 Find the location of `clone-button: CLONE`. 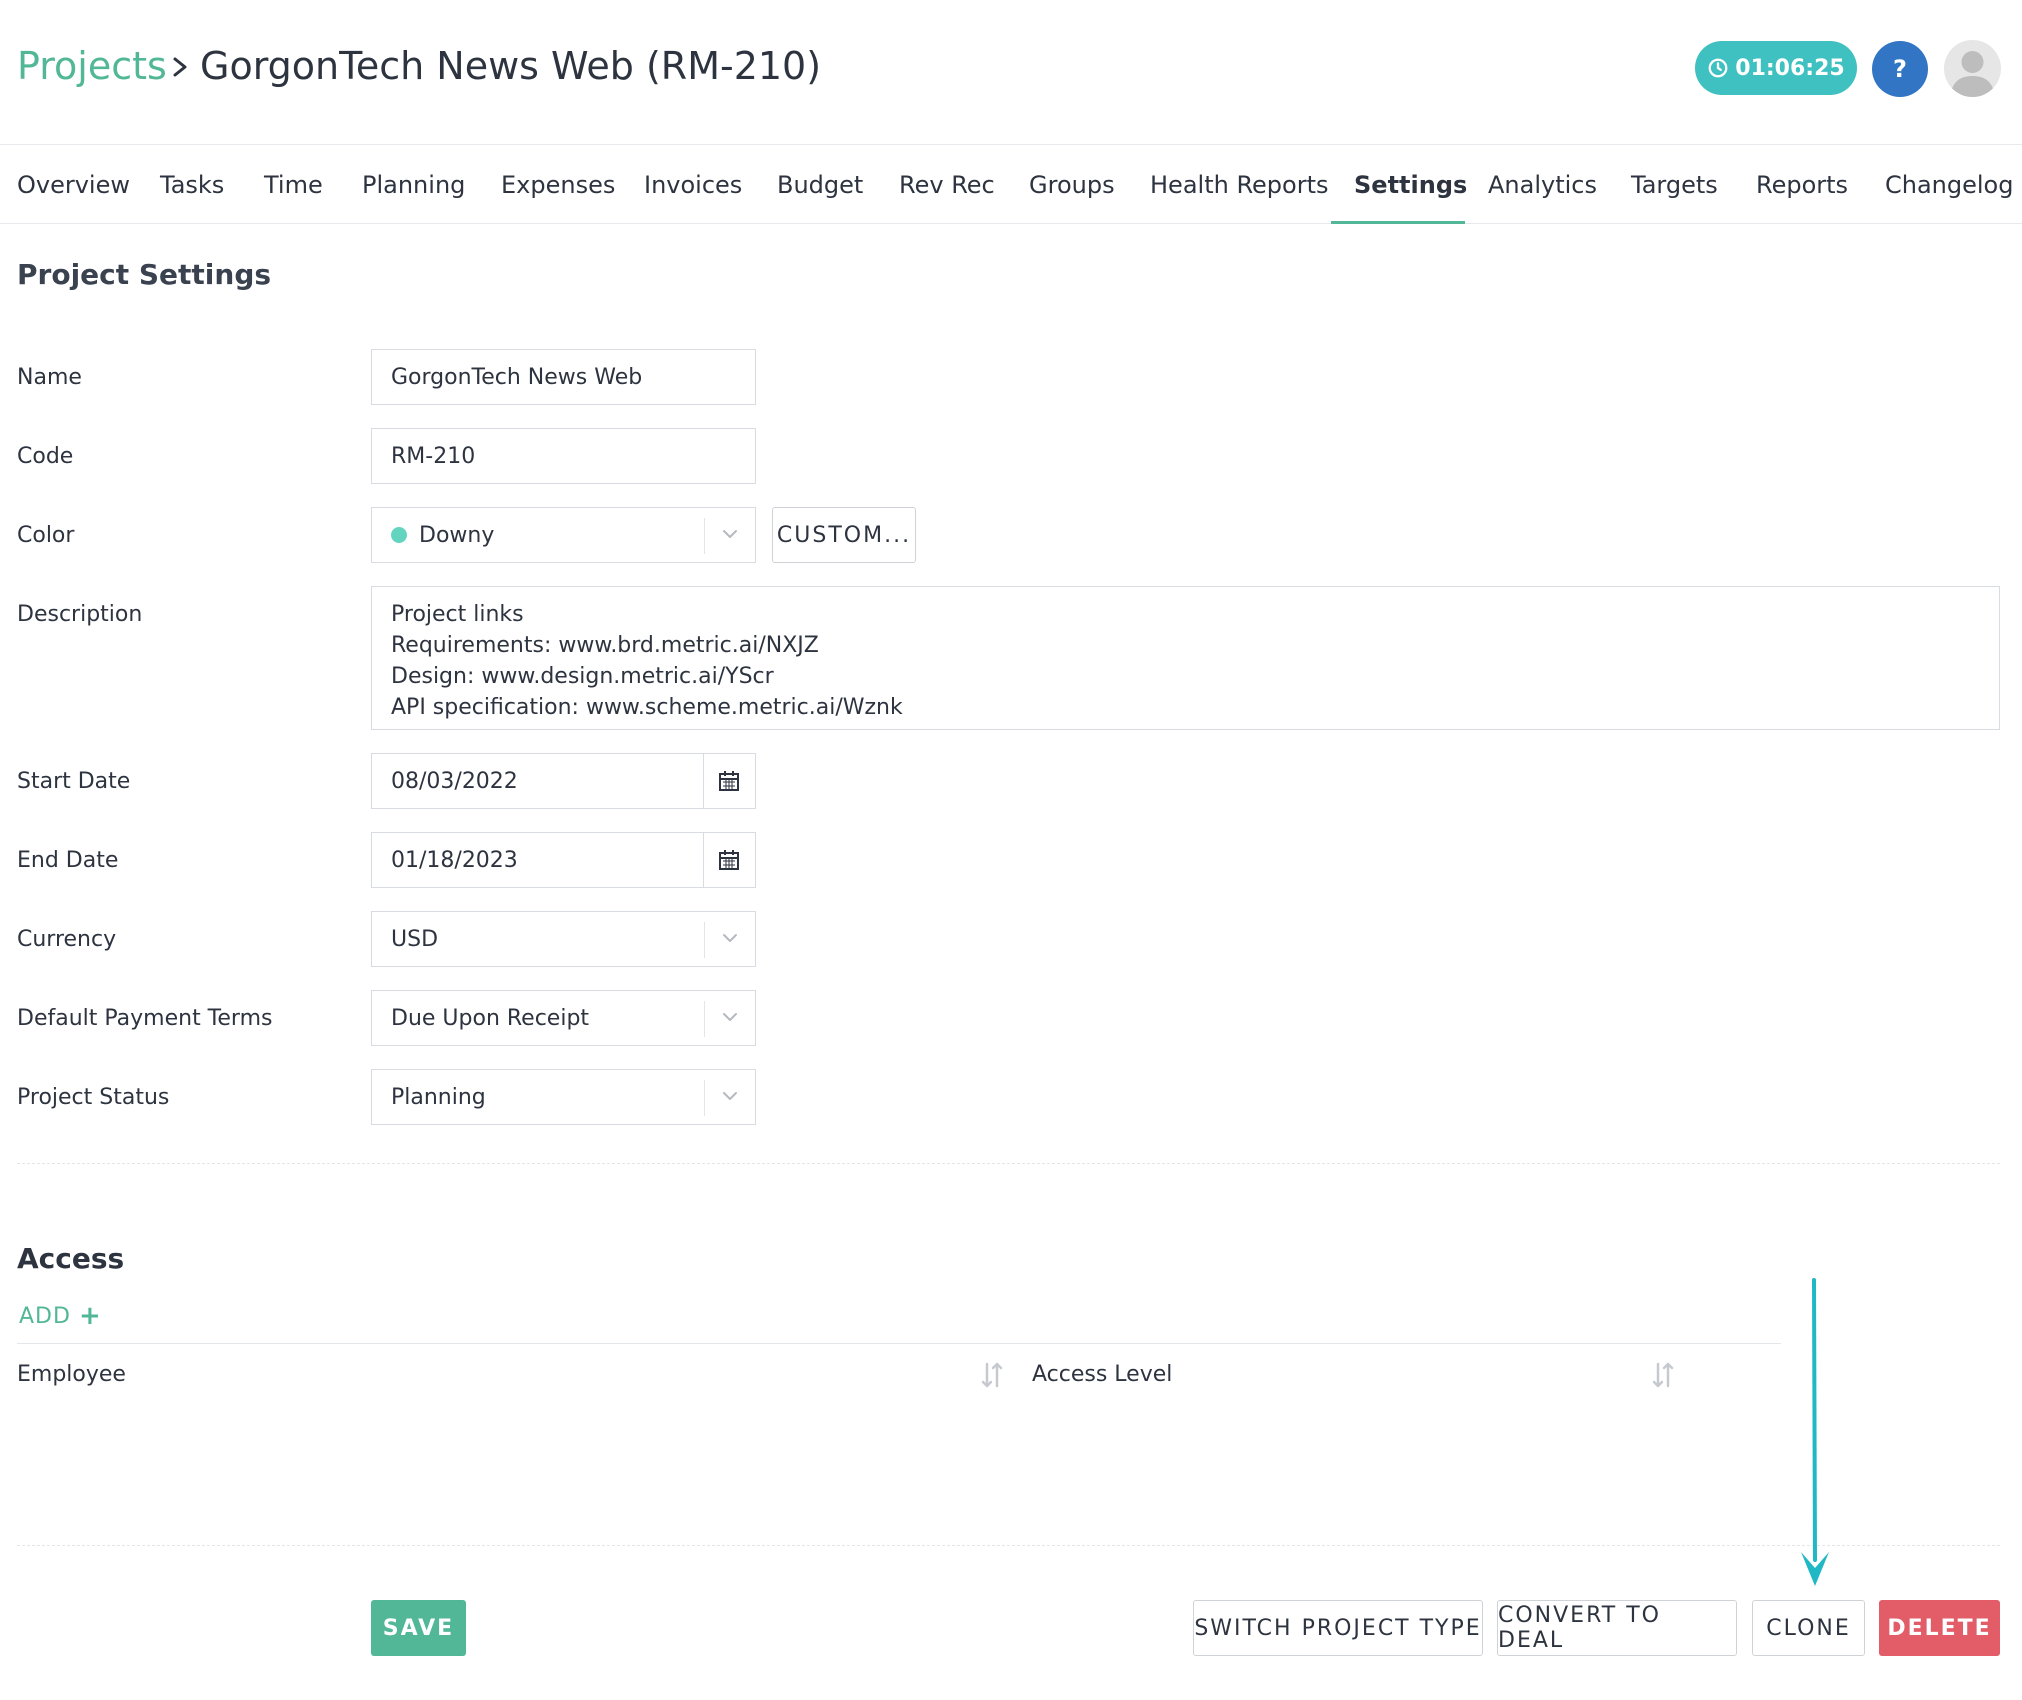

clone-button: CLONE is located at coordinates (1808, 1628).